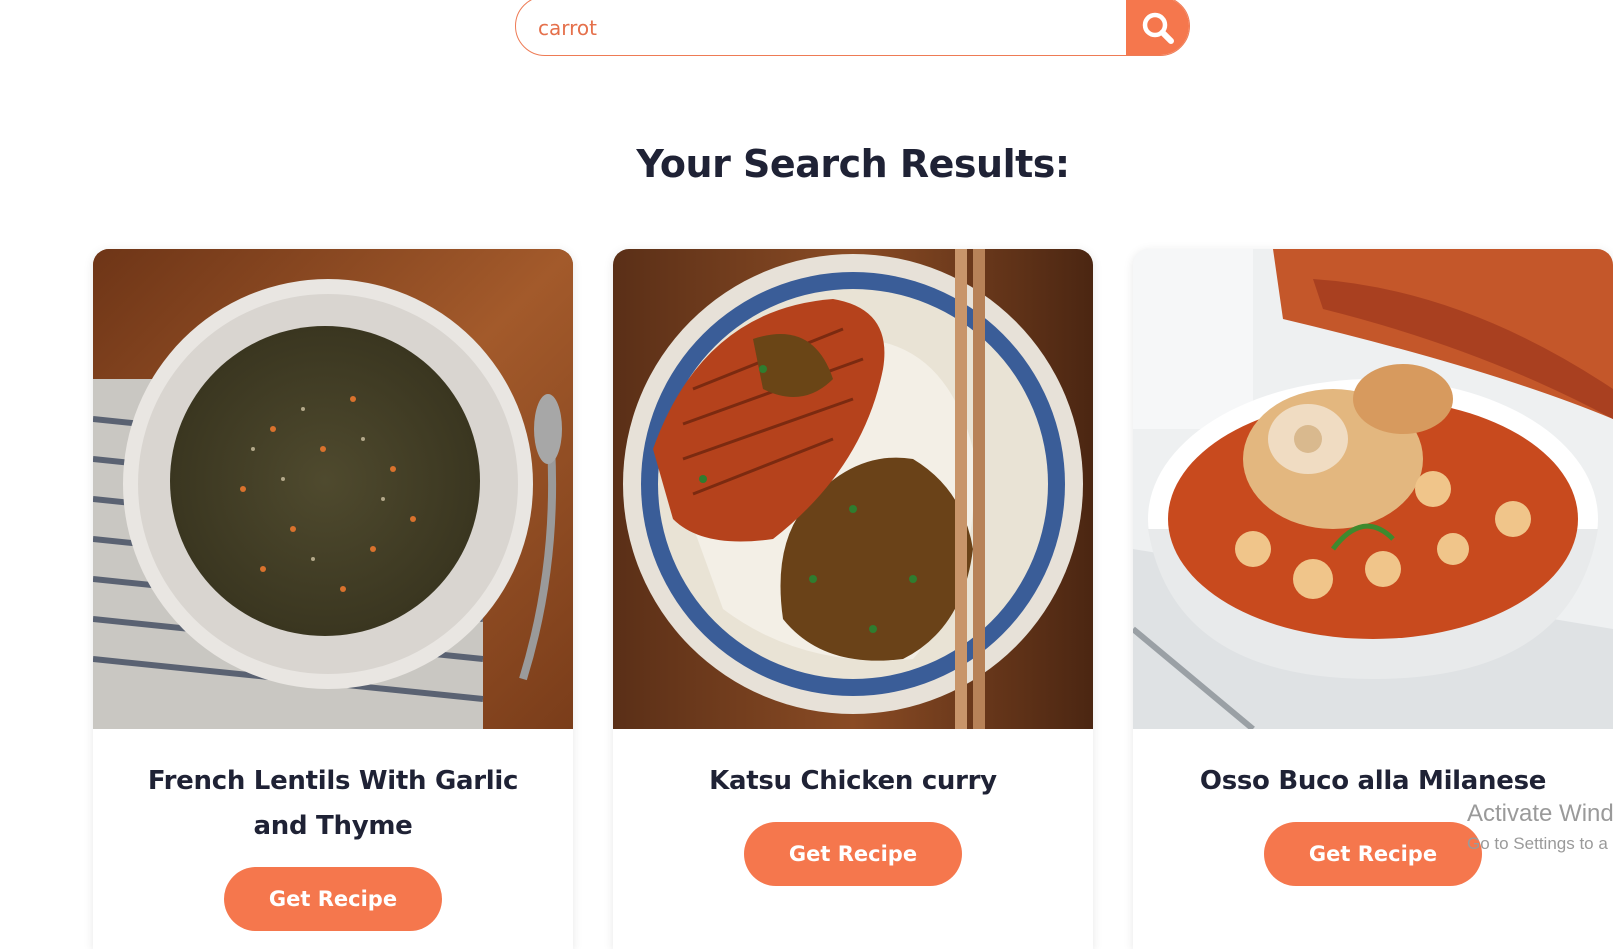 The image size is (1613, 949). Describe the element at coordinates (853, 164) in the screenshot. I see `results-heading: Your Search Results:` at that location.